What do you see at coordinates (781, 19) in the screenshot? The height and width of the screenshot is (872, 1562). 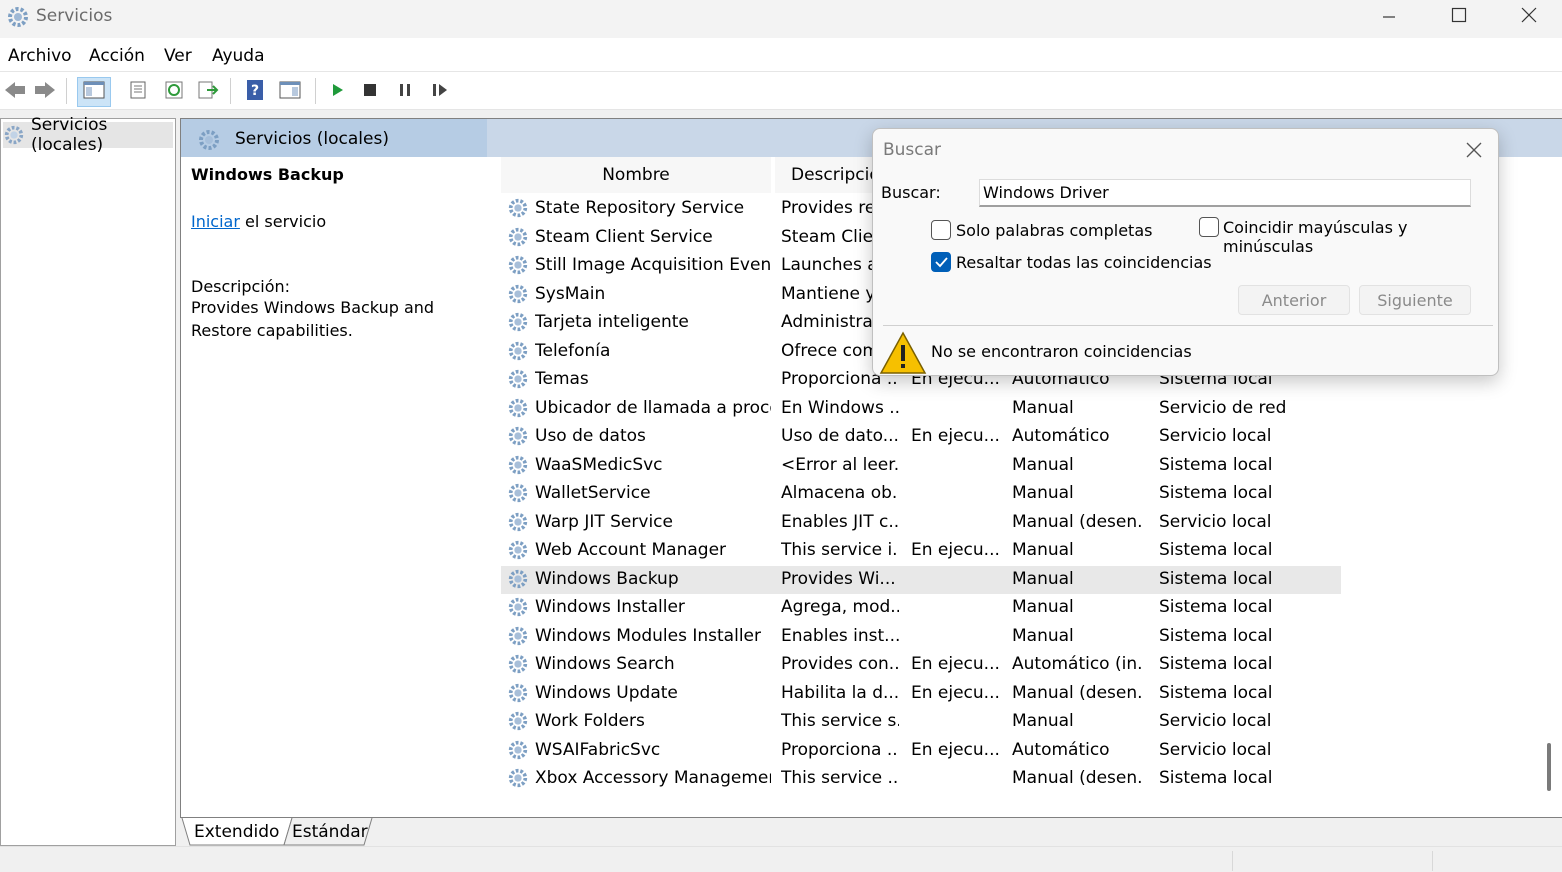 I see `title-bar: Servicios` at bounding box center [781, 19].